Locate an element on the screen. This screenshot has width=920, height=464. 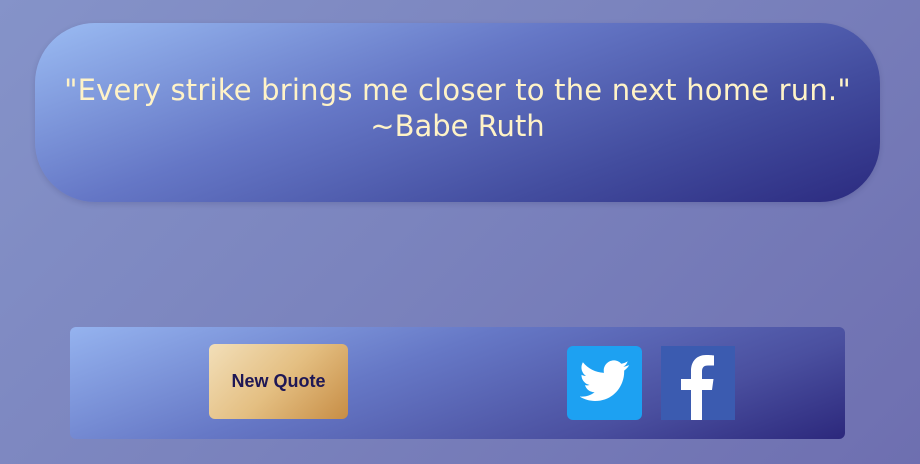
new-quote-button: New Quote is located at coordinates (278, 381).